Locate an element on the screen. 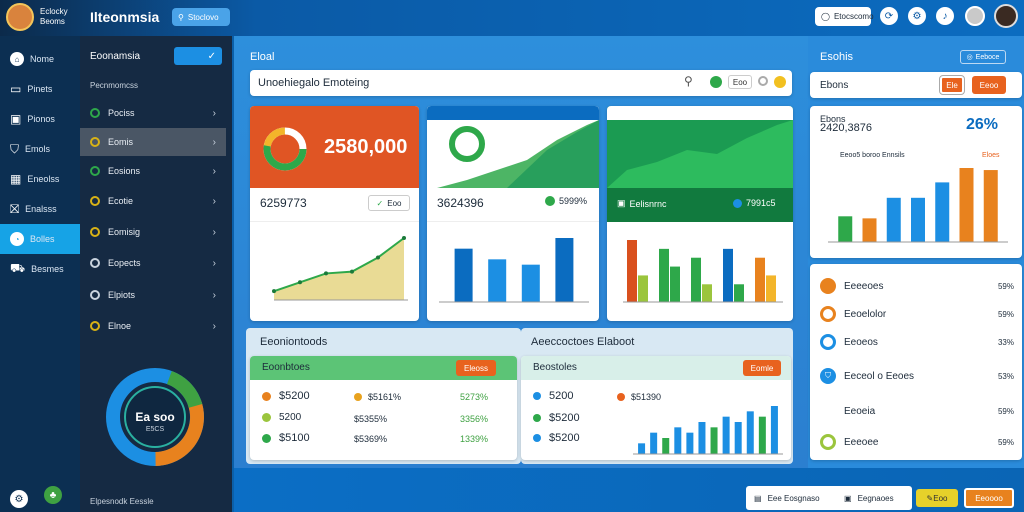  subnav-item: Pociss › is located at coordinates (153, 113).